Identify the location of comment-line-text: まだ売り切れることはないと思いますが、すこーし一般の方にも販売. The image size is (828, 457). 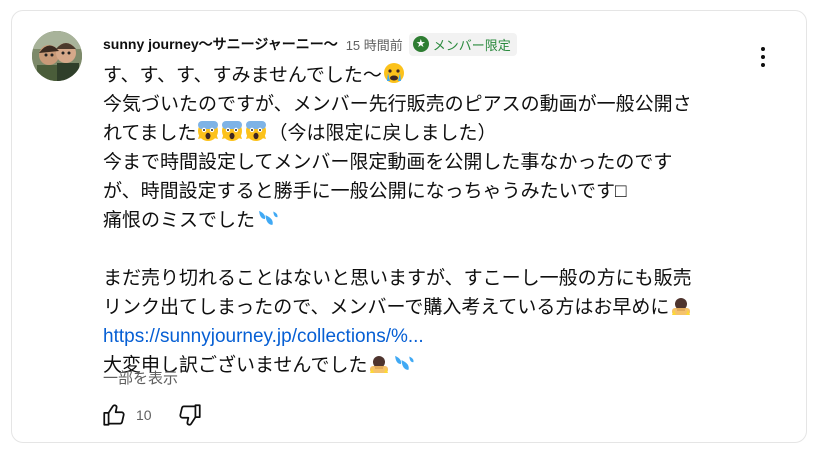
(397, 278).